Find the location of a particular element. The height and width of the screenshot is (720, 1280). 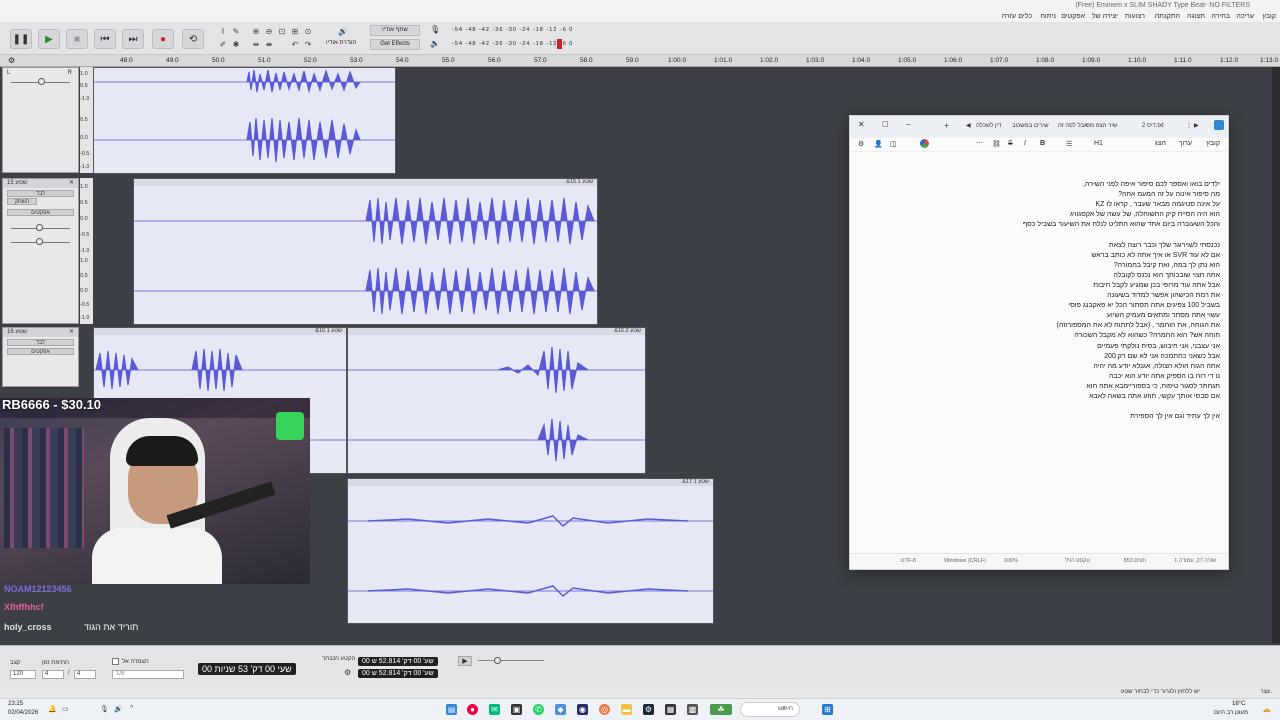

time-display: 00 שעי 00 דק' 53 שניות is located at coordinates (247, 669).